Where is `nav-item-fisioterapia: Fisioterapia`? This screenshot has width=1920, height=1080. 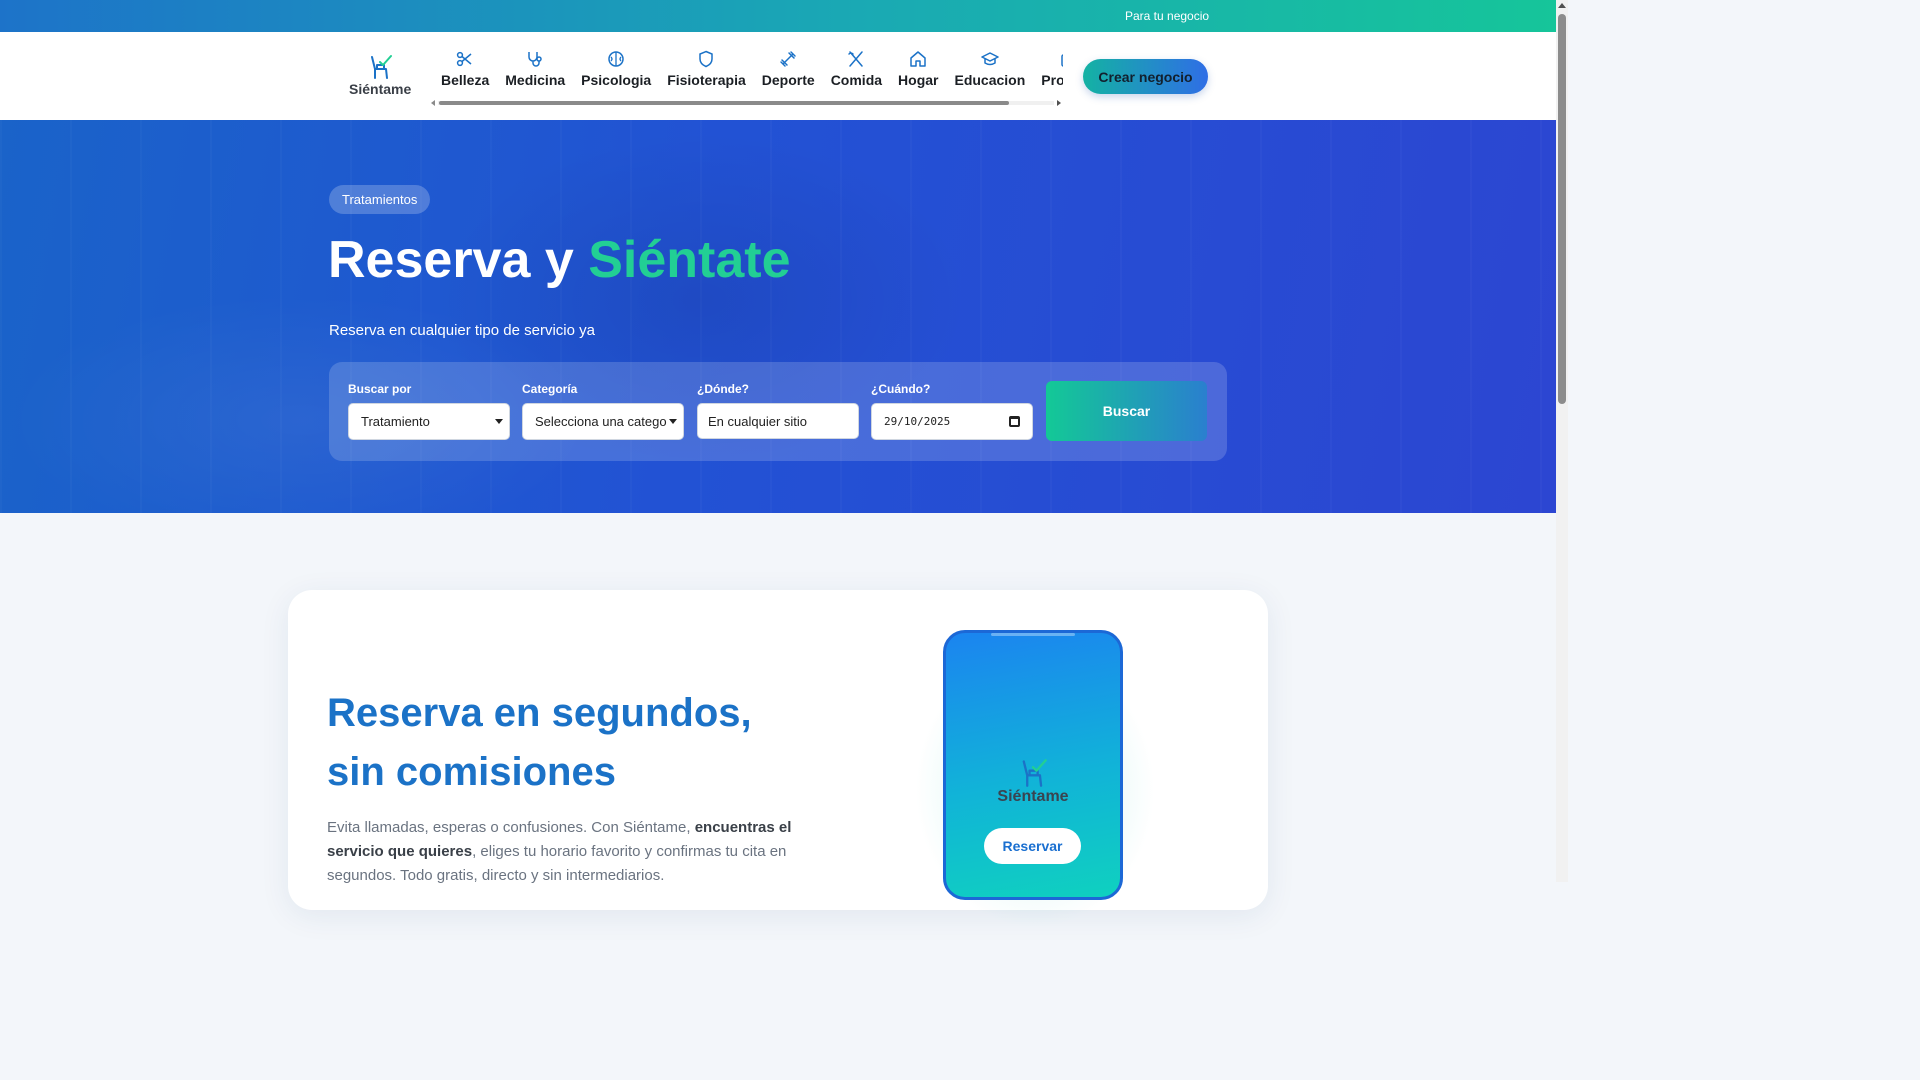 nav-item-fisioterapia: Fisioterapia is located at coordinates (706, 72).